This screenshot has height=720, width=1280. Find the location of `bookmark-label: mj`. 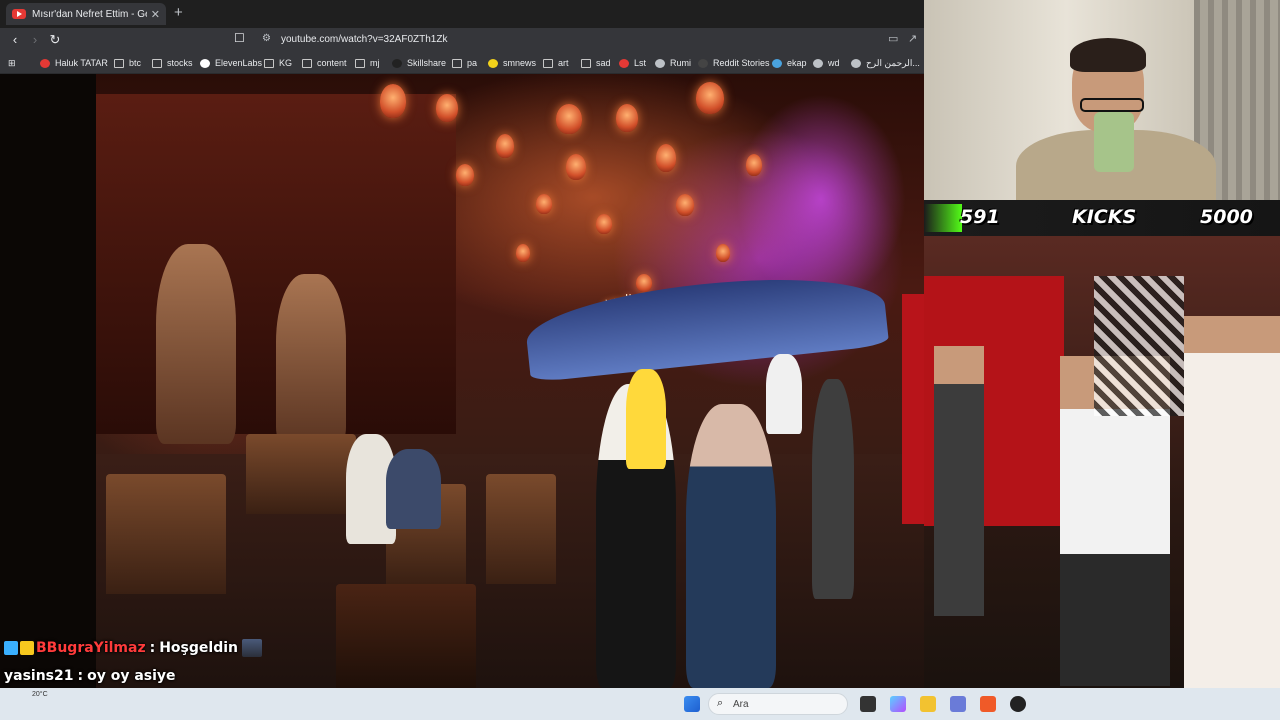

bookmark-label: mj is located at coordinates (375, 63).